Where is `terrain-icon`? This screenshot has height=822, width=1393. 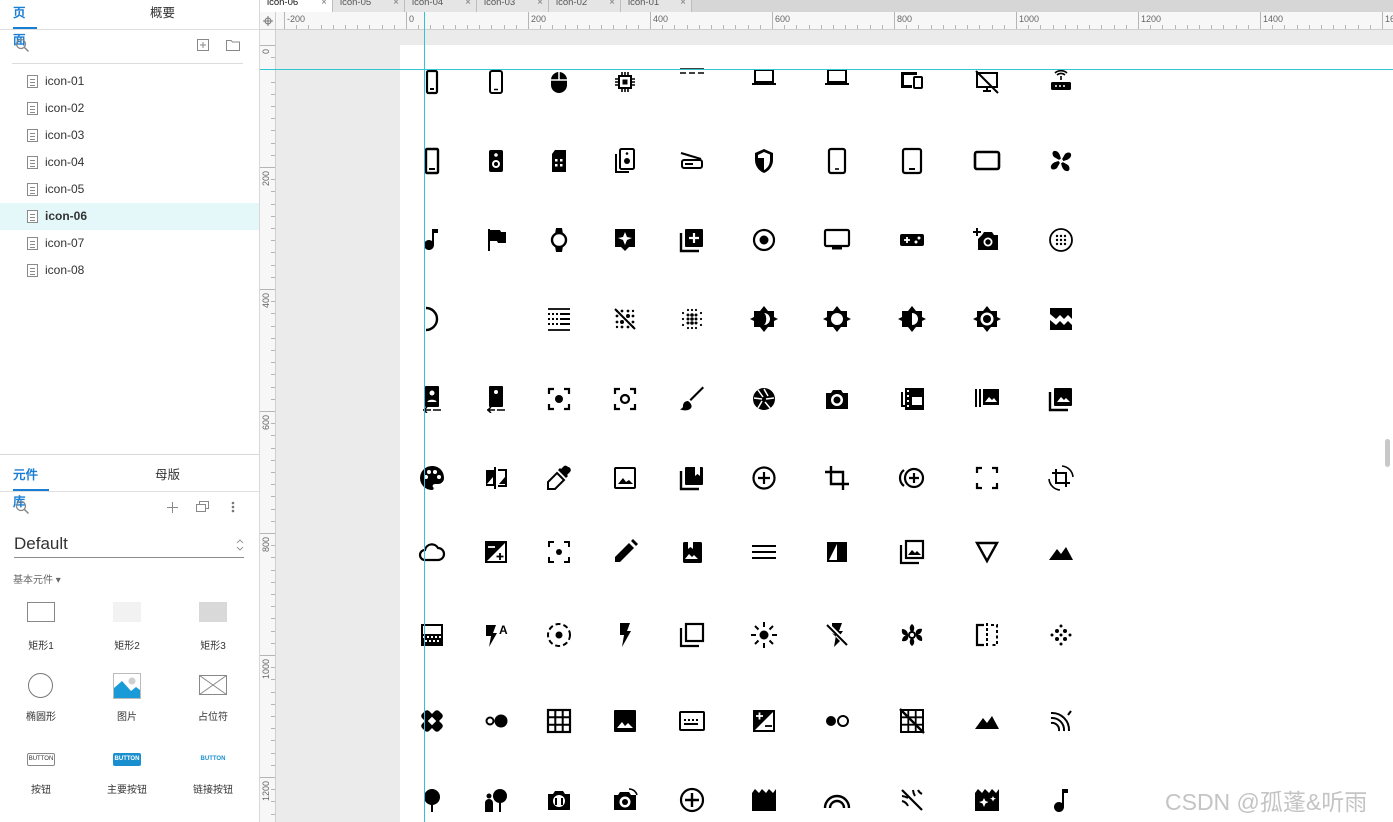
terrain-icon is located at coordinates (1061, 552).